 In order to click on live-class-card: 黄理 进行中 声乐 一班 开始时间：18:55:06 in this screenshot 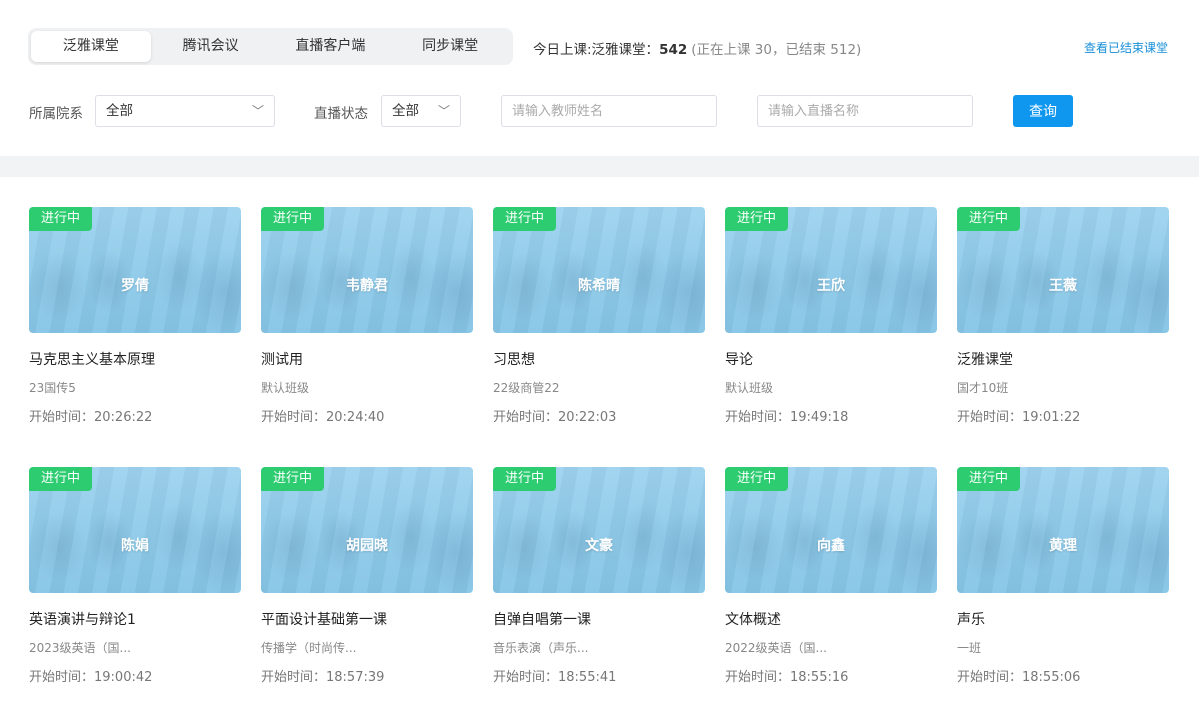, I will do `click(1063, 597)`.